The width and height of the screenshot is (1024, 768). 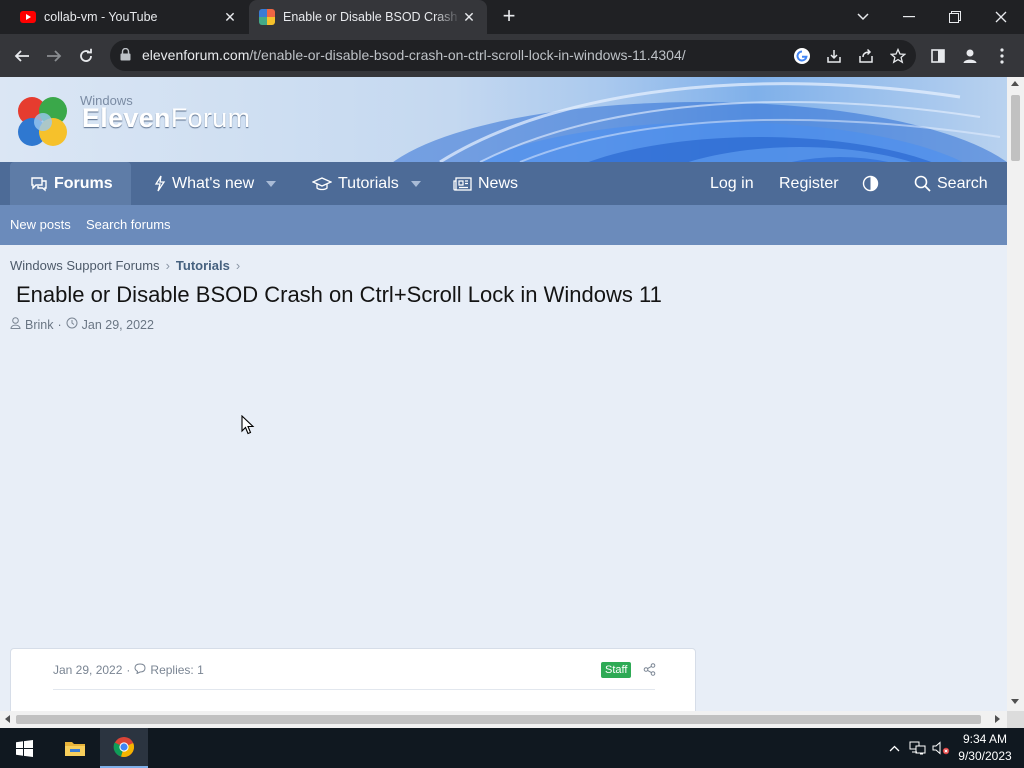 What do you see at coordinates (354, 689) in the screenshot?
I see `divider` at bounding box center [354, 689].